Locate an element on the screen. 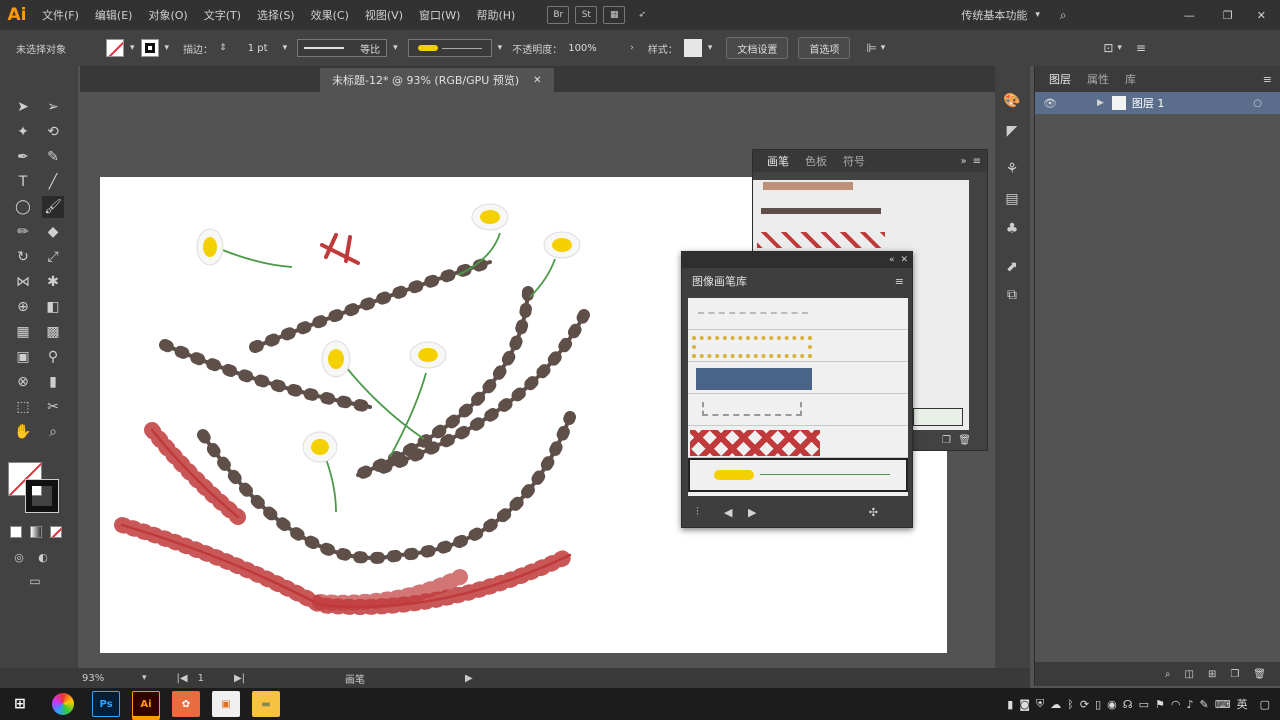 Image resolution: width=1280 pixels, height=720 pixels. drawing-modes-icon: ◎ is located at coordinates (19, 557).